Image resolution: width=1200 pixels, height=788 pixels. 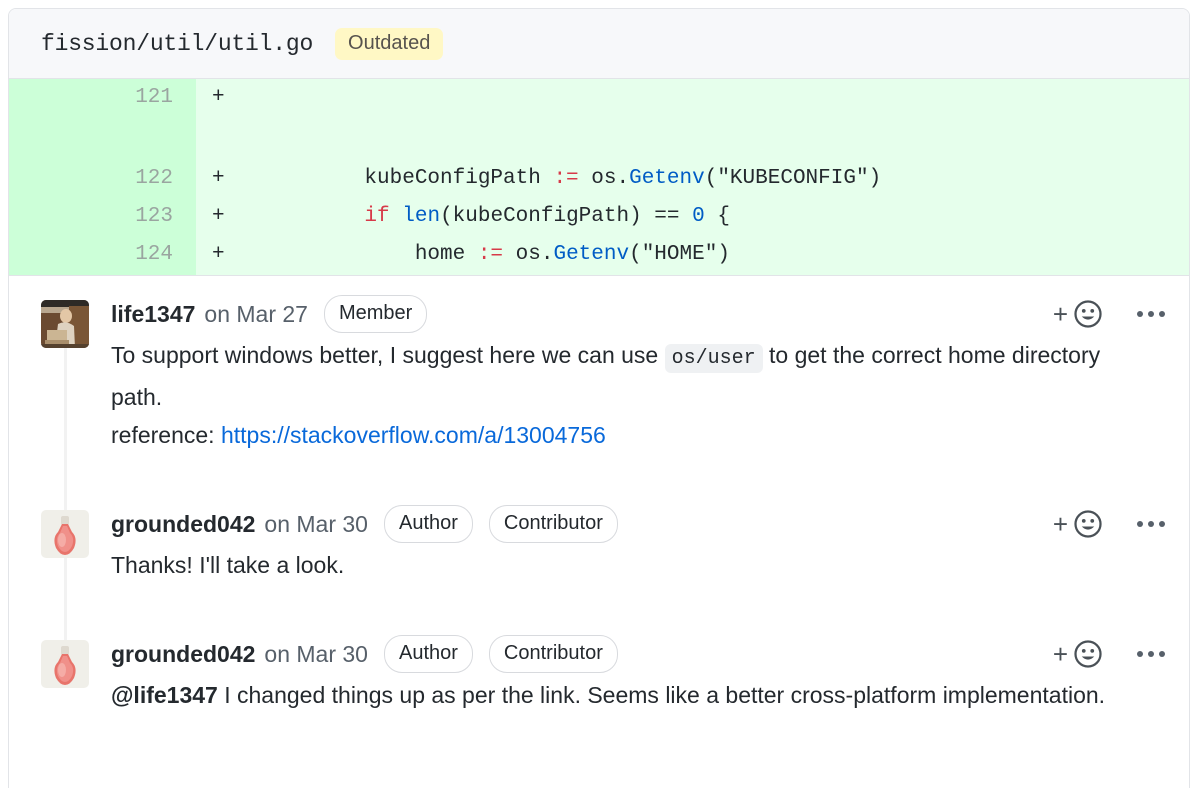 I want to click on text-run: reference:, so click(x=166, y=435).